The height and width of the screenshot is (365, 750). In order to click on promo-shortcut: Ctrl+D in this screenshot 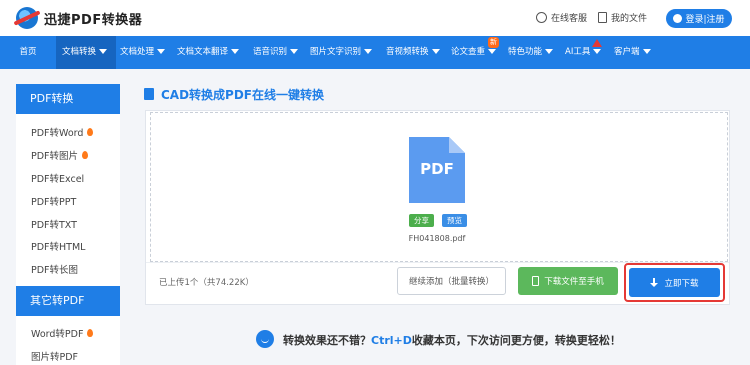, I will do `click(391, 340)`.